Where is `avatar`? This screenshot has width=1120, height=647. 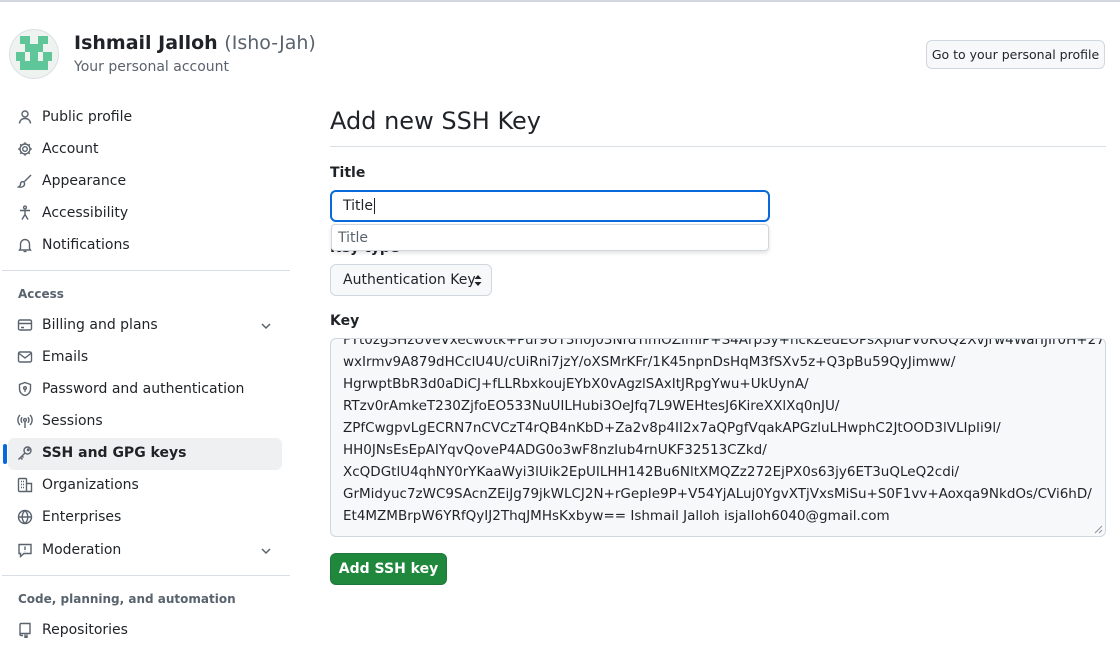 avatar is located at coordinates (34, 54).